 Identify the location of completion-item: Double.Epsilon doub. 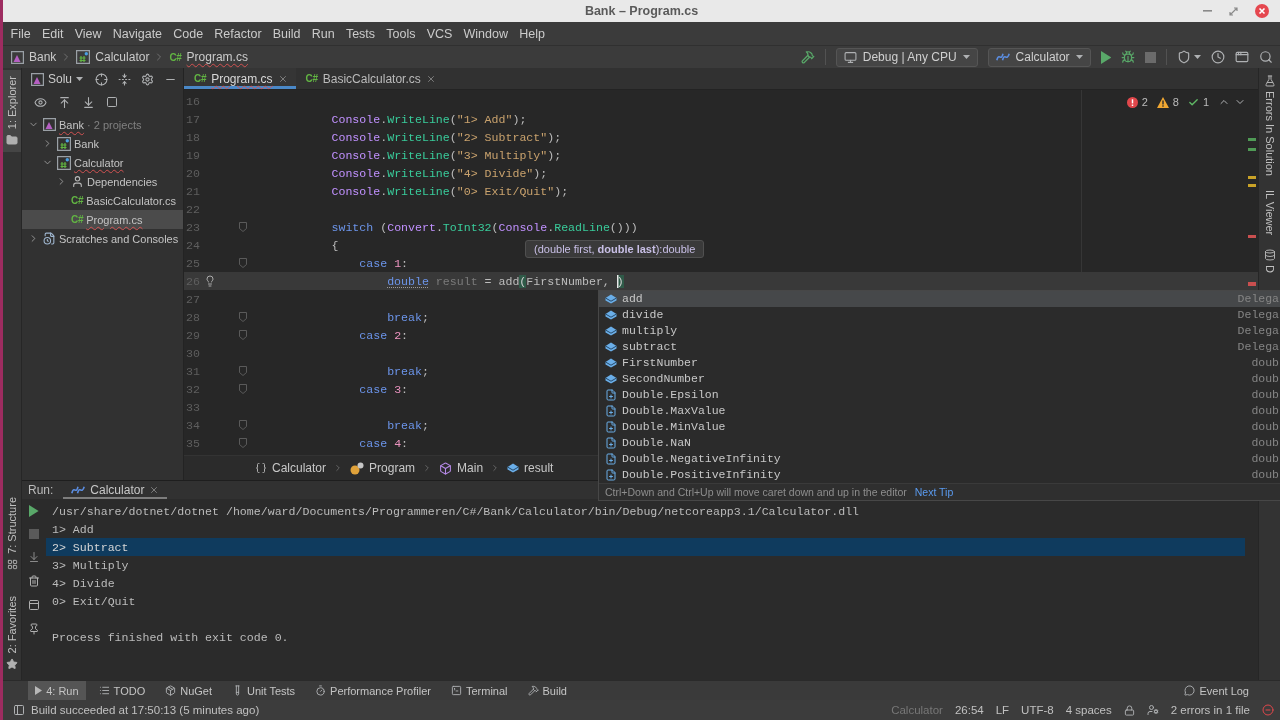
(939, 395).